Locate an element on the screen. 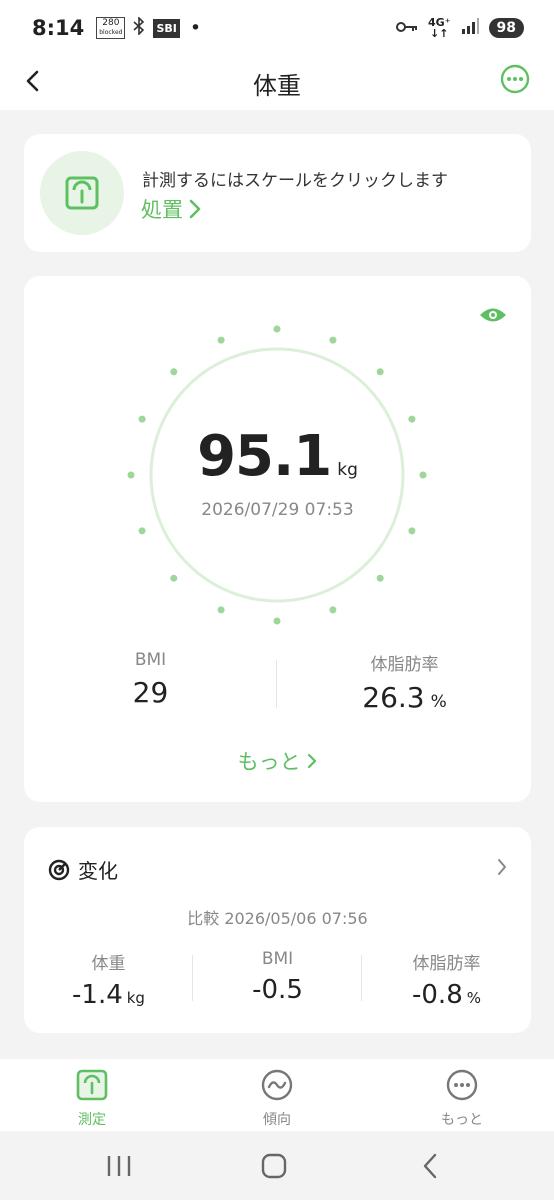  tab-more: もっと is located at coordinates (462, 1099).